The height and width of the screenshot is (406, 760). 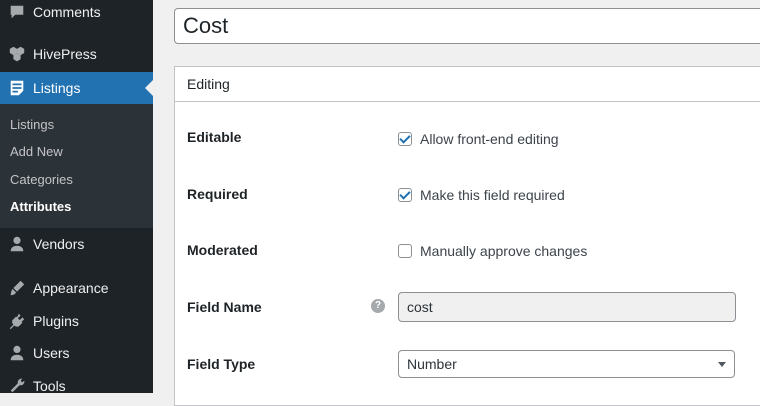 I want to click on editable-label: Editable, so click(x=214, y=137).